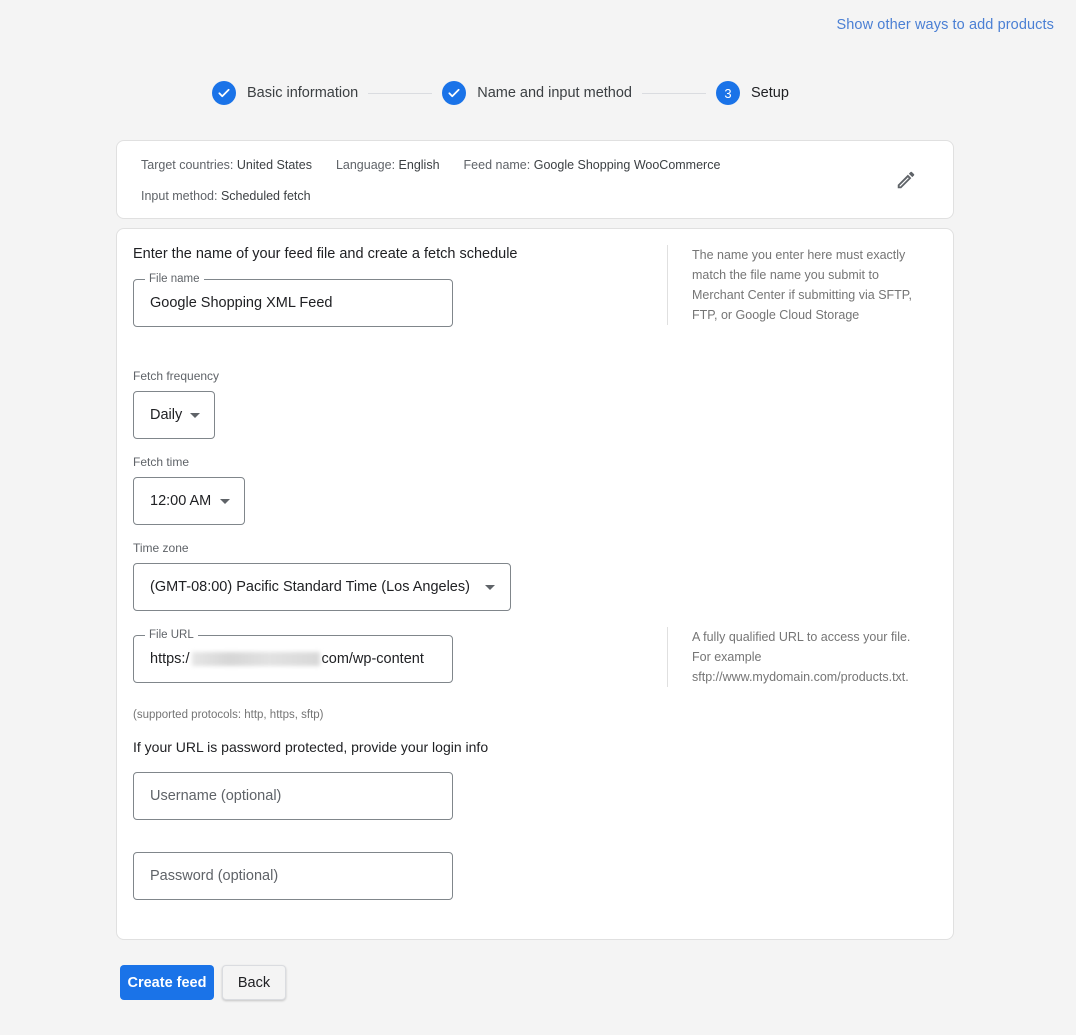  Describe the element at coordinates (303, 93) in the screenshot. I see `step-label: Basic information` at that location.